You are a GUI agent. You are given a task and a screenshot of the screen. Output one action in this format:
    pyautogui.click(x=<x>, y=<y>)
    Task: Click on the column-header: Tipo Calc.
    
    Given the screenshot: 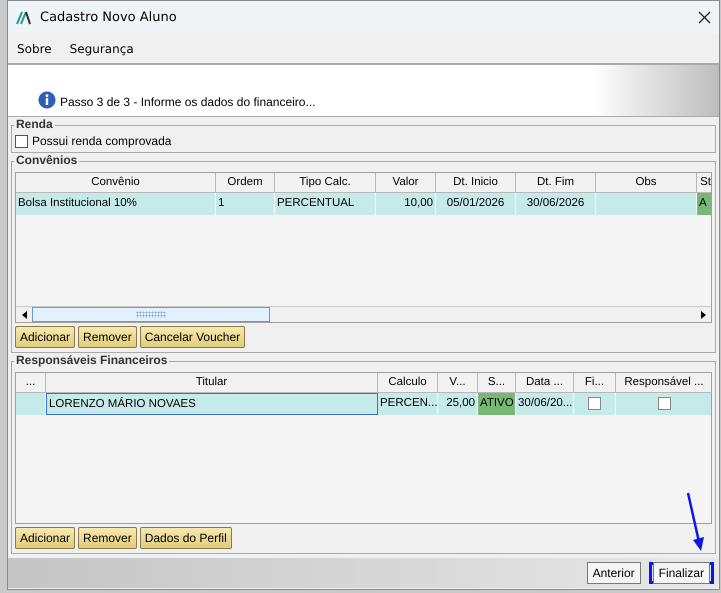 What is the action you would take?
    pyautogui.click(x=325, y=183)
    